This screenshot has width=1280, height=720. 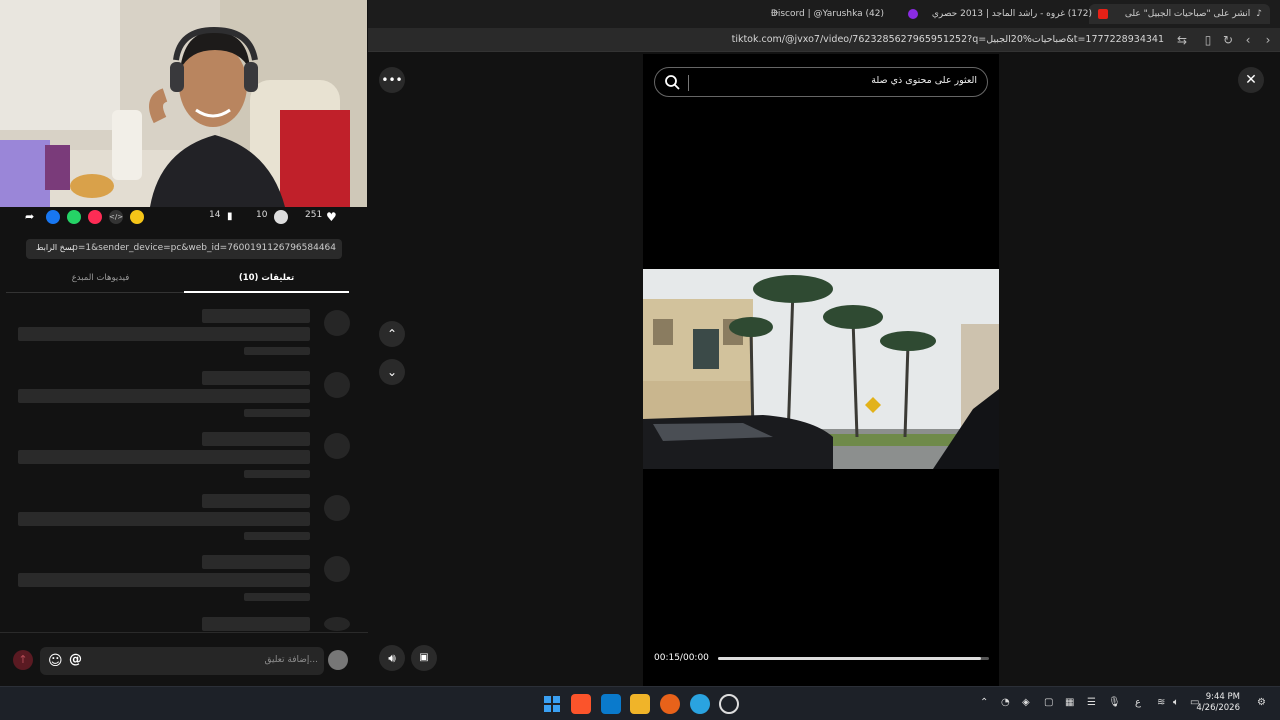 I want to click on tab-active-indicator, so click(x=266, y=292).